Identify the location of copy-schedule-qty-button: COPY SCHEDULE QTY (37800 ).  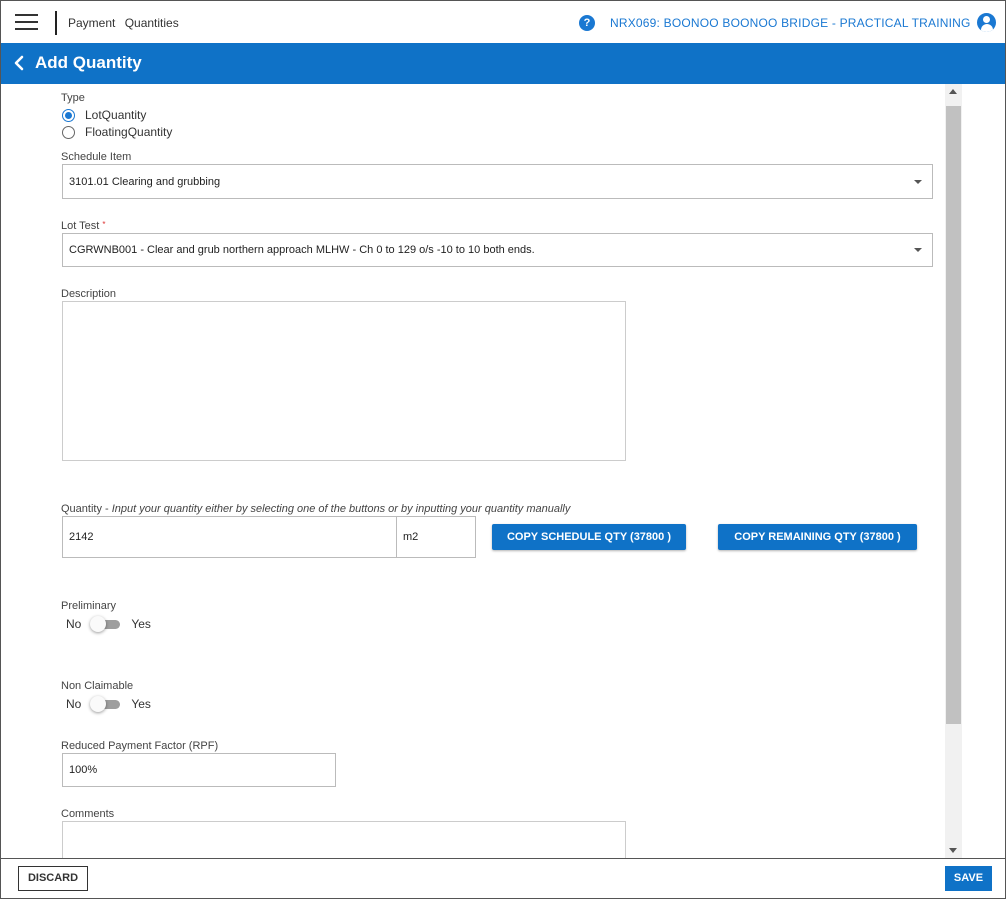
(589, 537).